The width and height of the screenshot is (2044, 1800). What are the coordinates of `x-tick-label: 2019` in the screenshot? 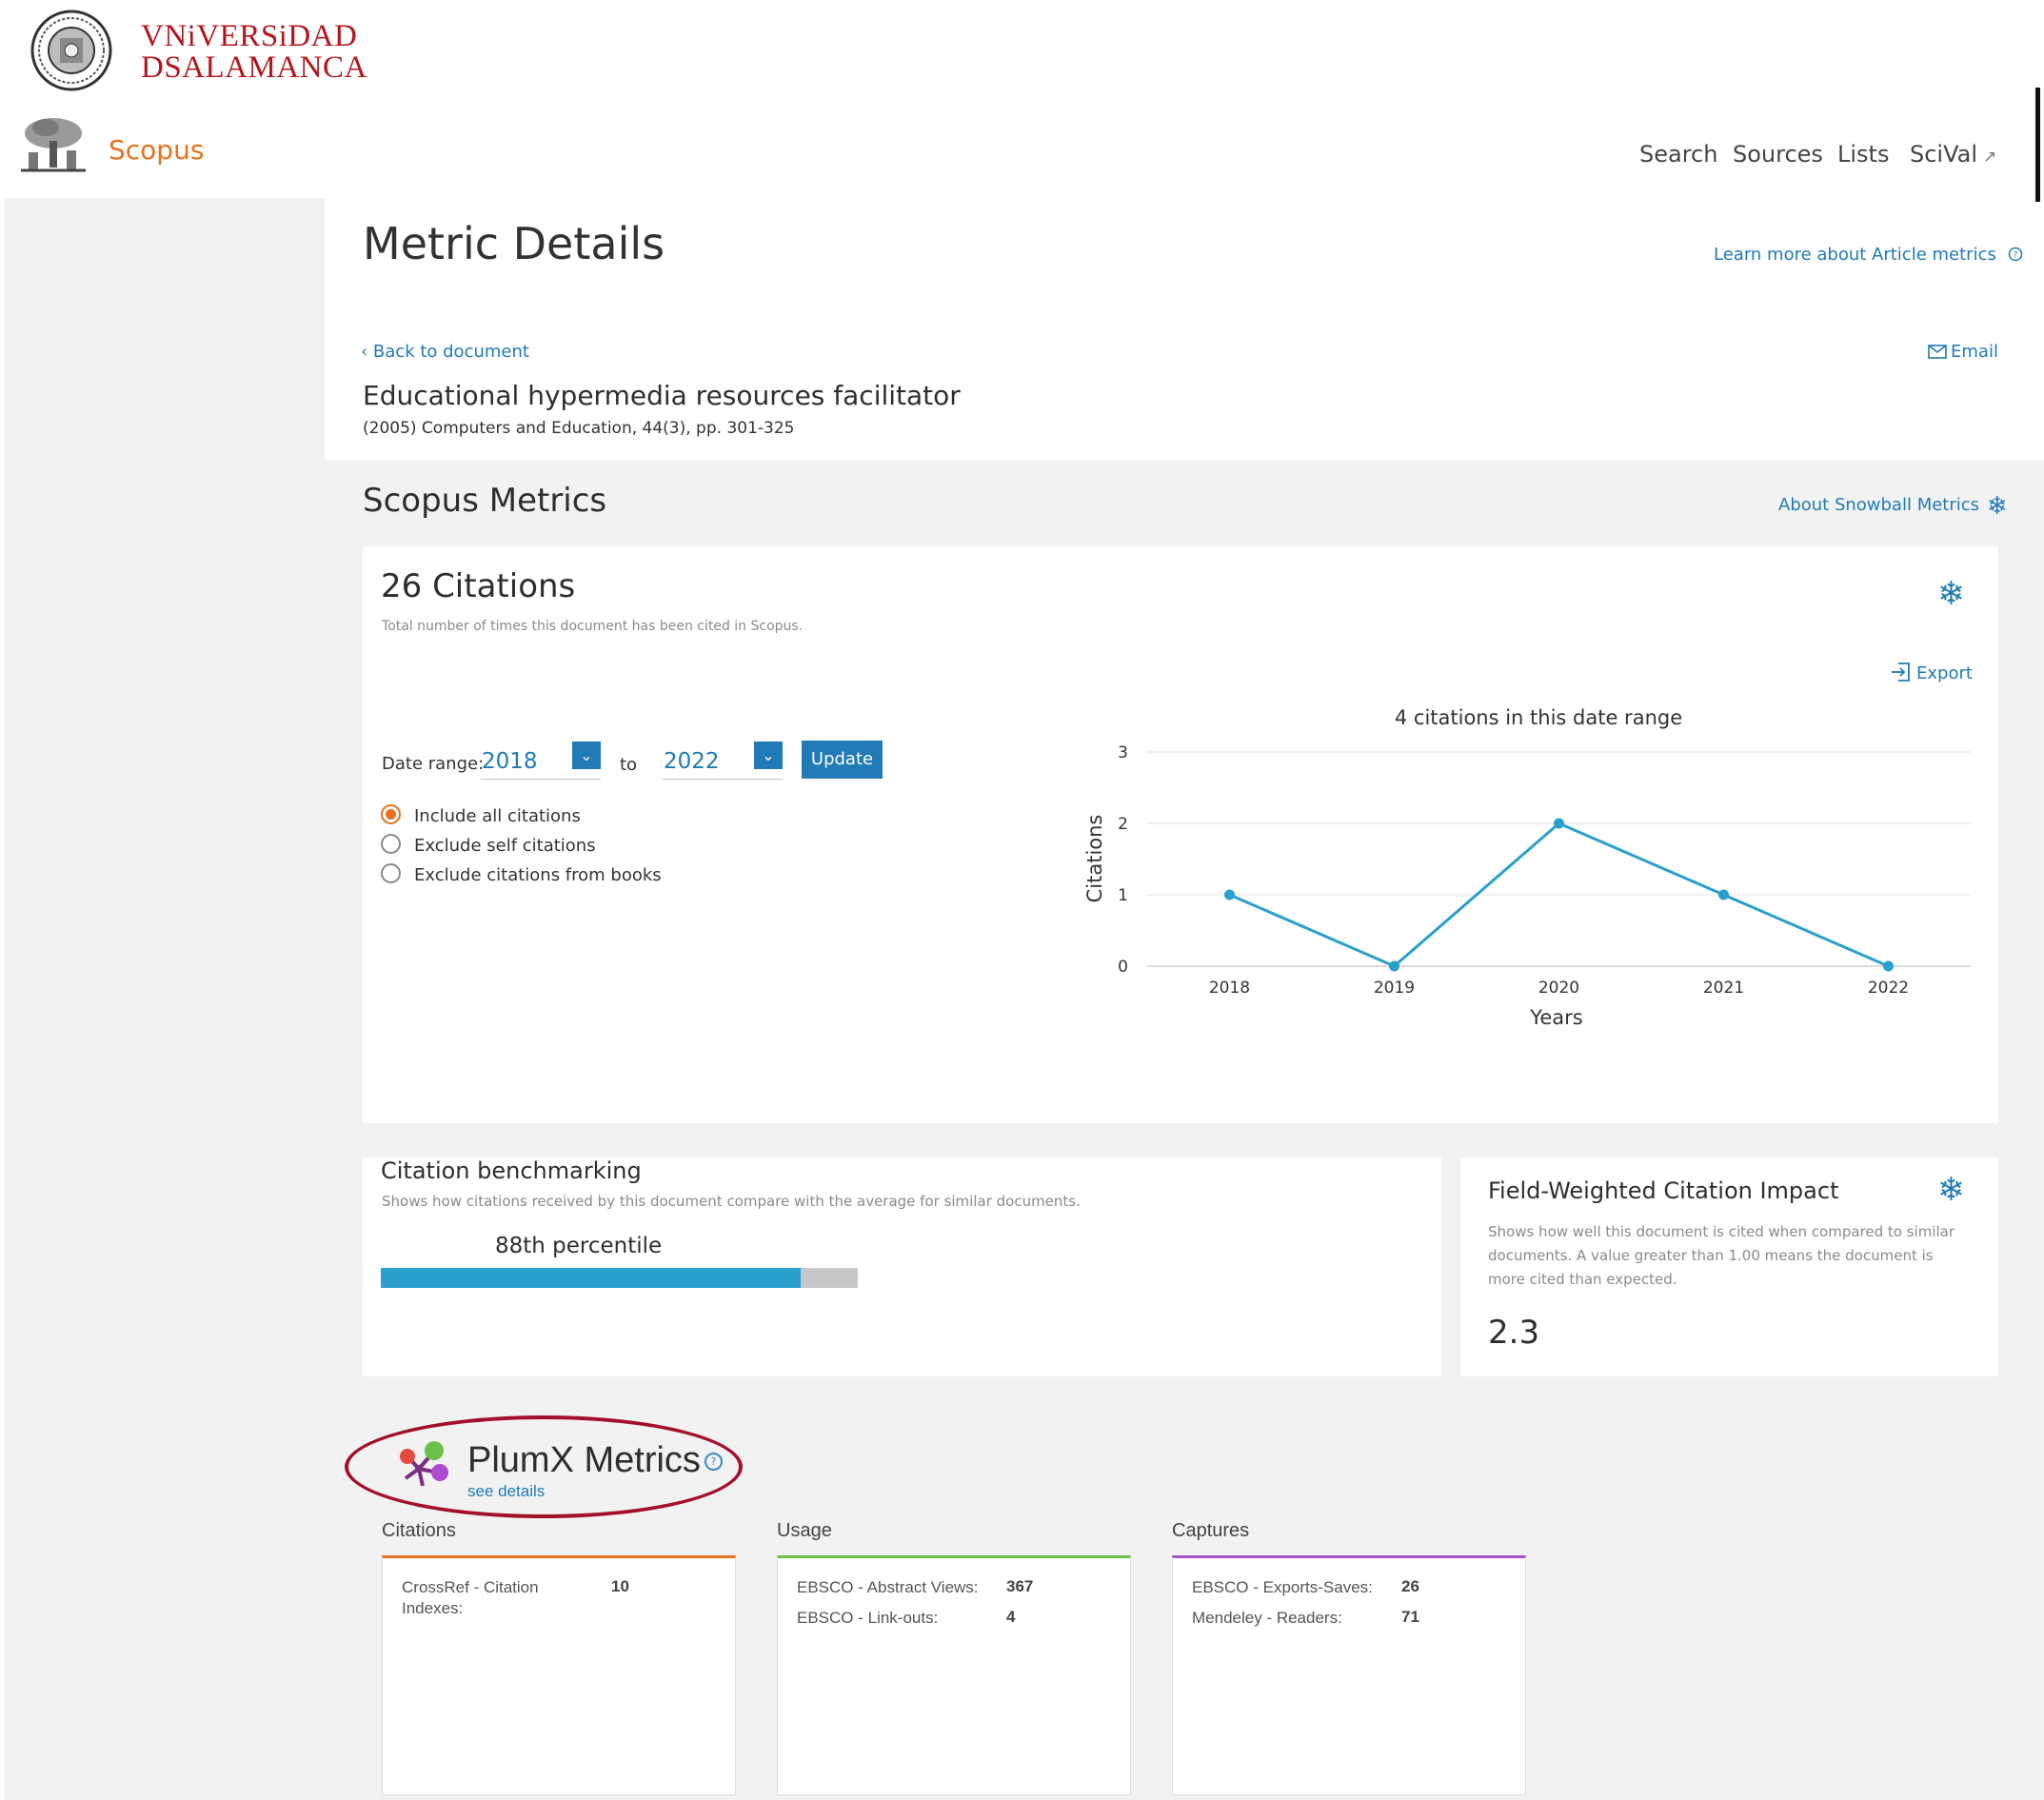 It's located at (1394, 988).